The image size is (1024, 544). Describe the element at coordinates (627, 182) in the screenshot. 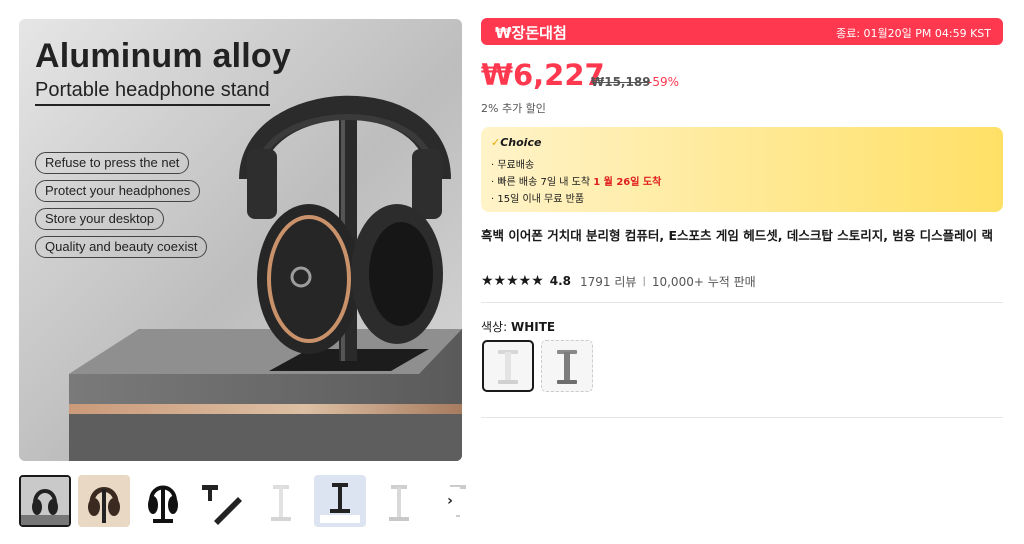

I see `delivery-date: 1 월 26일 도착` at that location.